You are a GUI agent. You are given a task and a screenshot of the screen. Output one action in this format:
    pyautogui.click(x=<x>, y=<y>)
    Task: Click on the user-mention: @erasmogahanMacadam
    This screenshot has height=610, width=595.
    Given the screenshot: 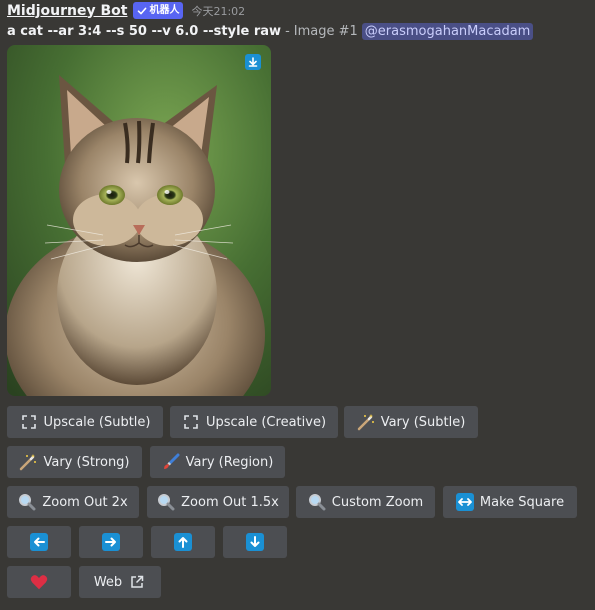 What is the action you would take?
    pyautogui.click(x=447, y=31)
    